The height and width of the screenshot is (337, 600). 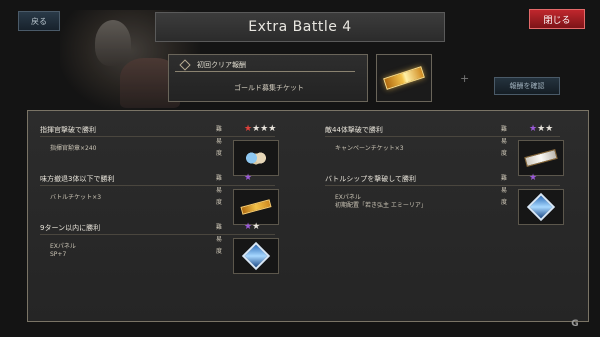 I want to click on condition-reward: キャンペーンチケット×3, so click(x=369, y=148).